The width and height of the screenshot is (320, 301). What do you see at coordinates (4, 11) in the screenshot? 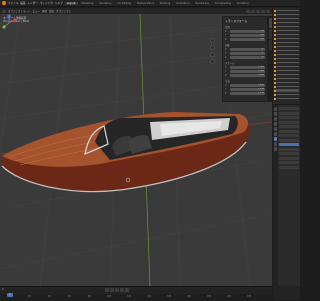
I see `editor-type-button` at bounding box center [4, 11].